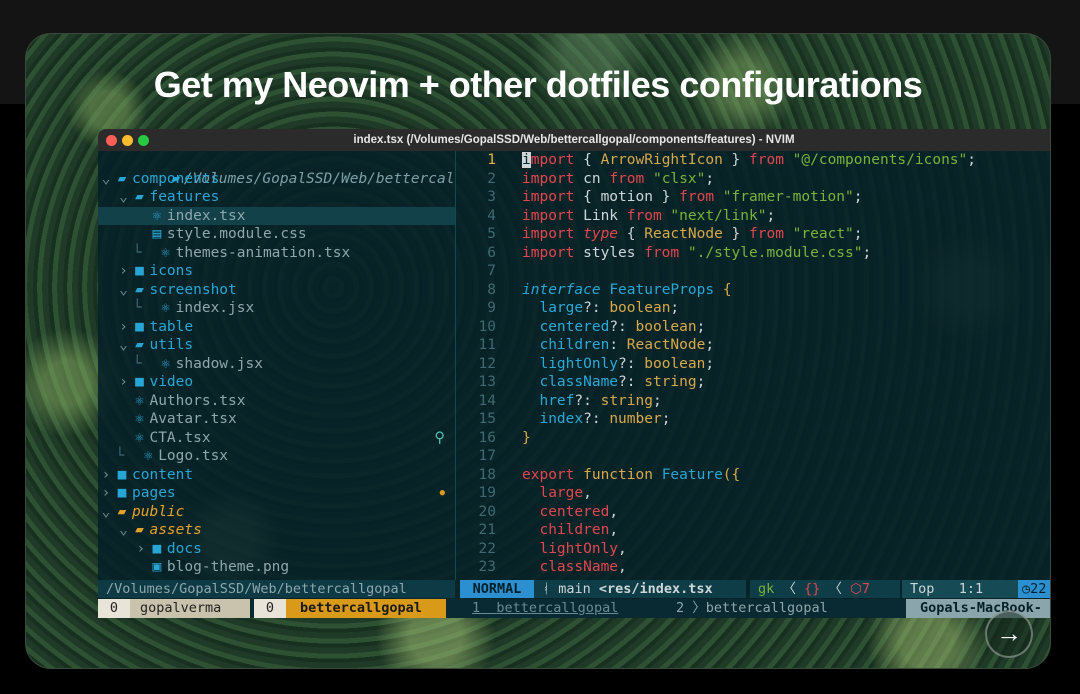 The height and width of the screenshot is (694, 1080). Describe the element at coordinates (753, 419) in the screenshot. I see `code-line: 15 index?: number;` at that location.